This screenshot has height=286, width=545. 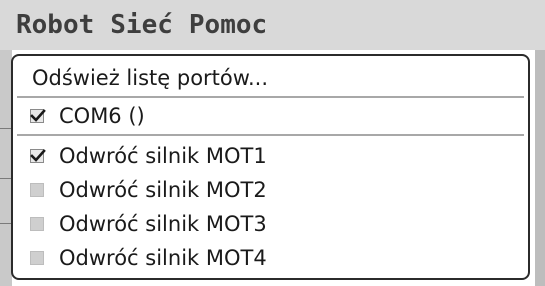 What do you see at coordinates (270, 258) in the screenshot?
I see `reverse-motor-mot4-item: Odwróć silnik MOT4` at bounding box center [270, 258].